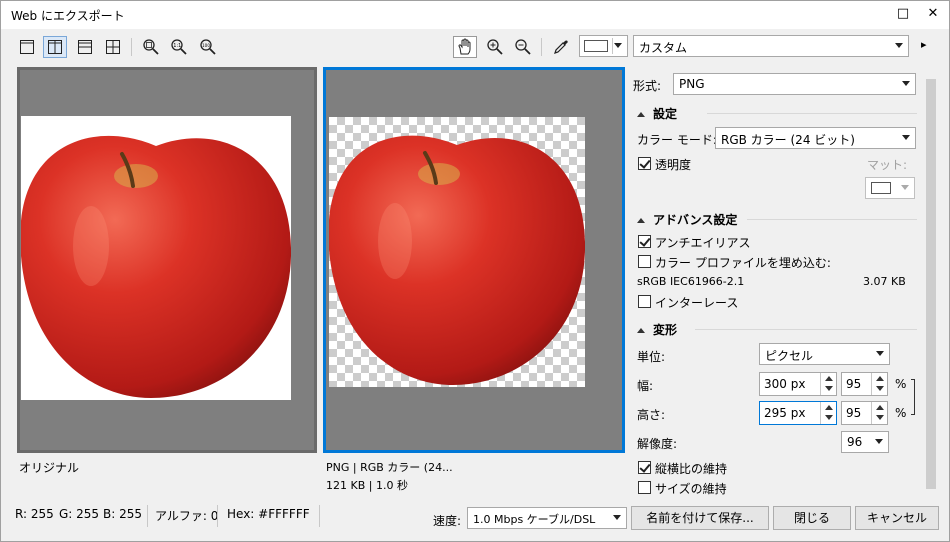 The height and width of the screenshot is (542, 950). I want to click on speed-select: 1.0 Mbps ケーブル/DSL, so click(547, 518).